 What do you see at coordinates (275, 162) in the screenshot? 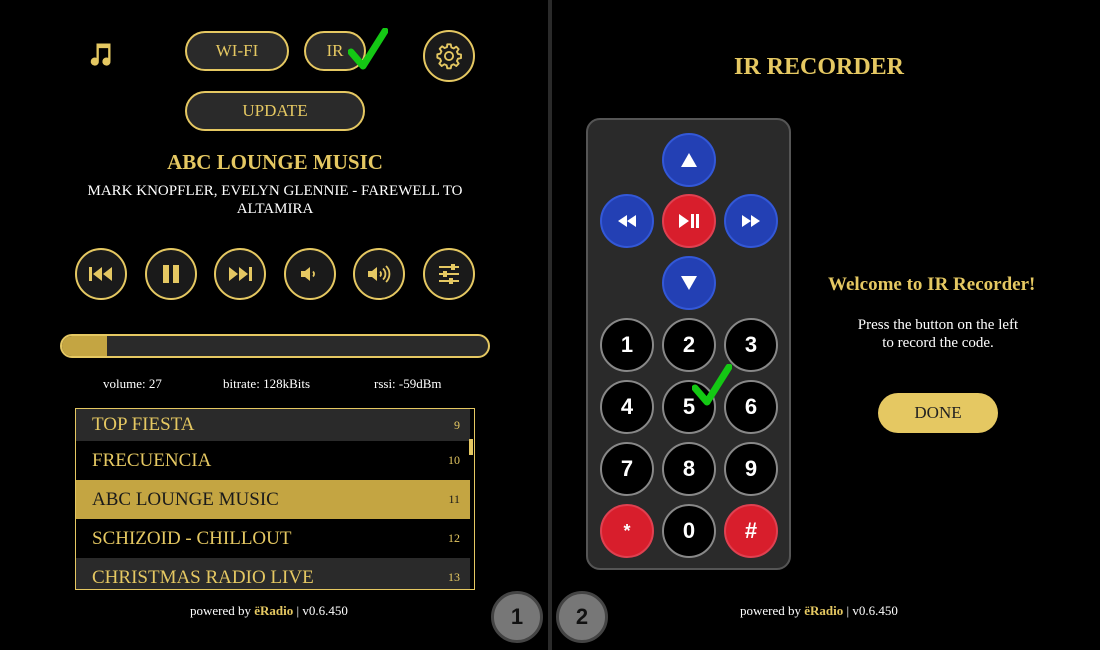
I see `station-title: ABC LOUNGE MUSIC` at bounding box center [275, 162].